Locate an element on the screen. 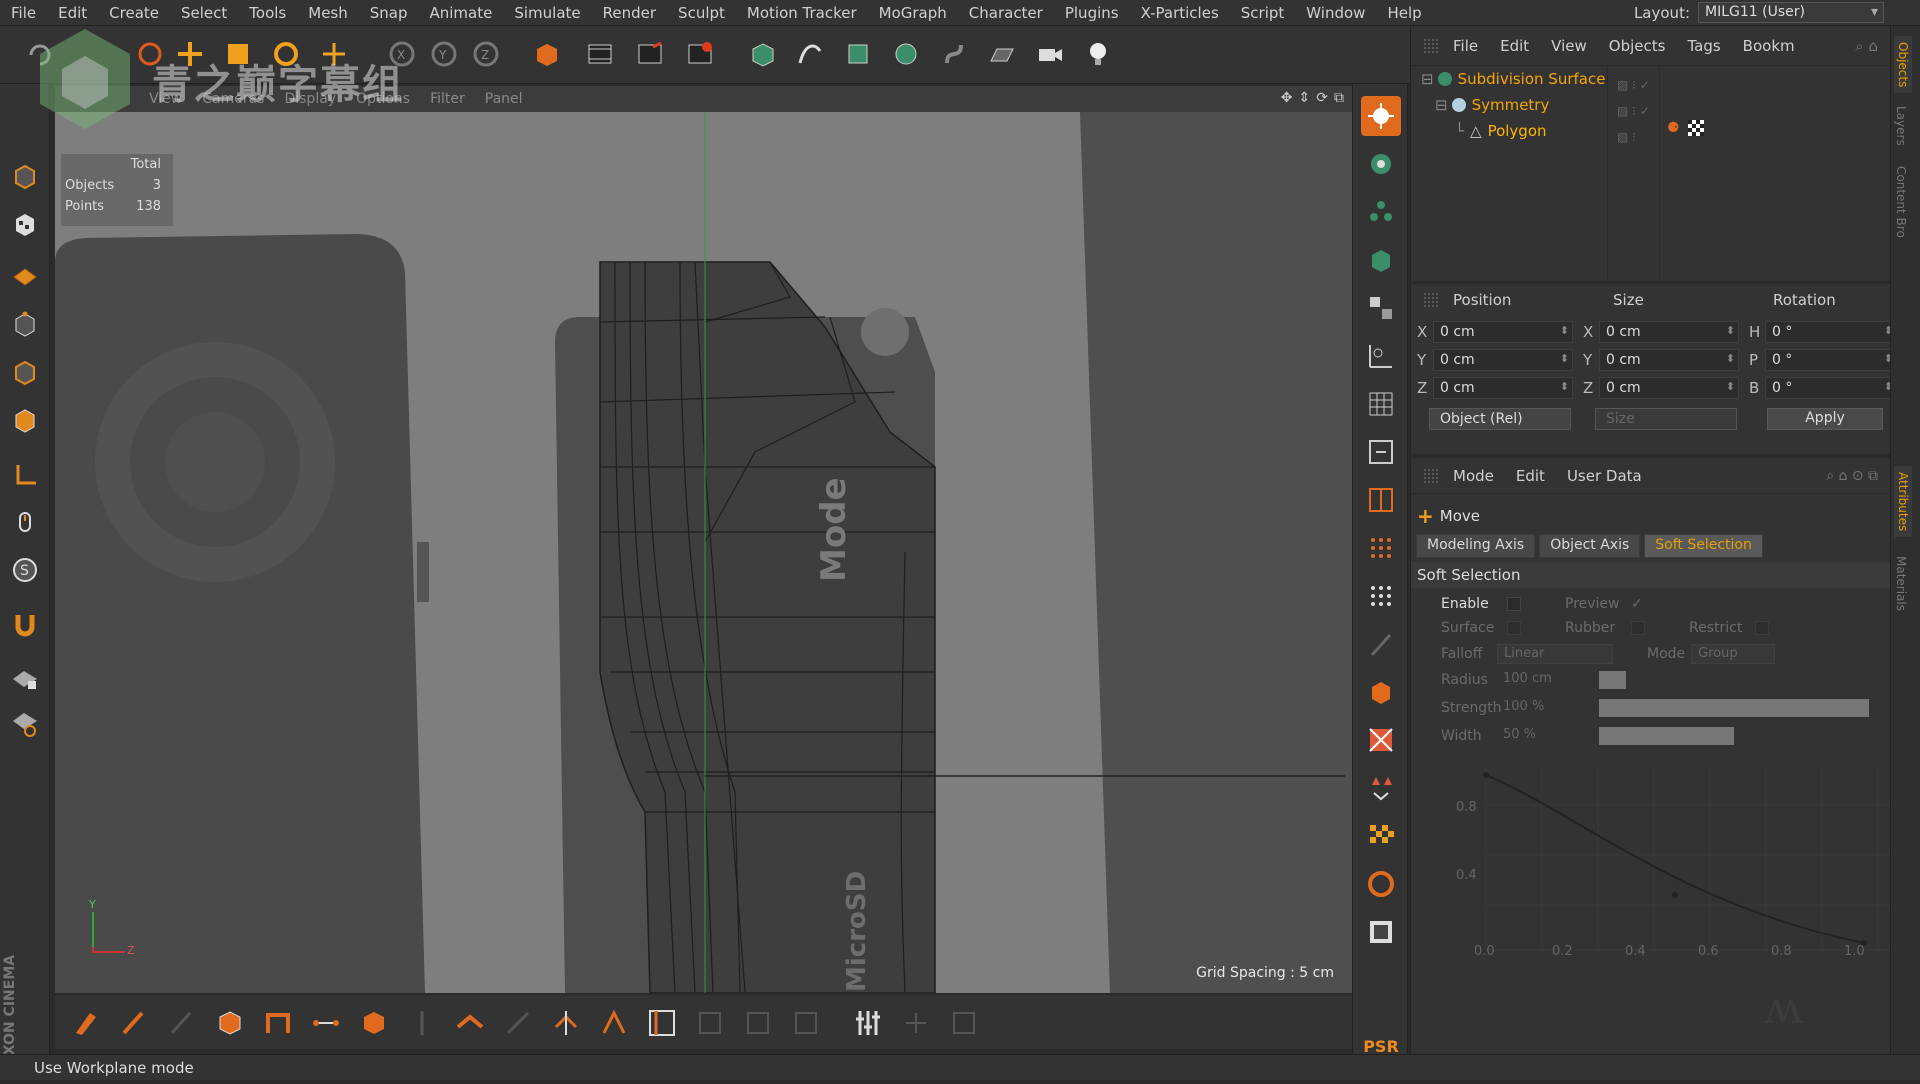  snap-icon is located at coordinates (25, 624).